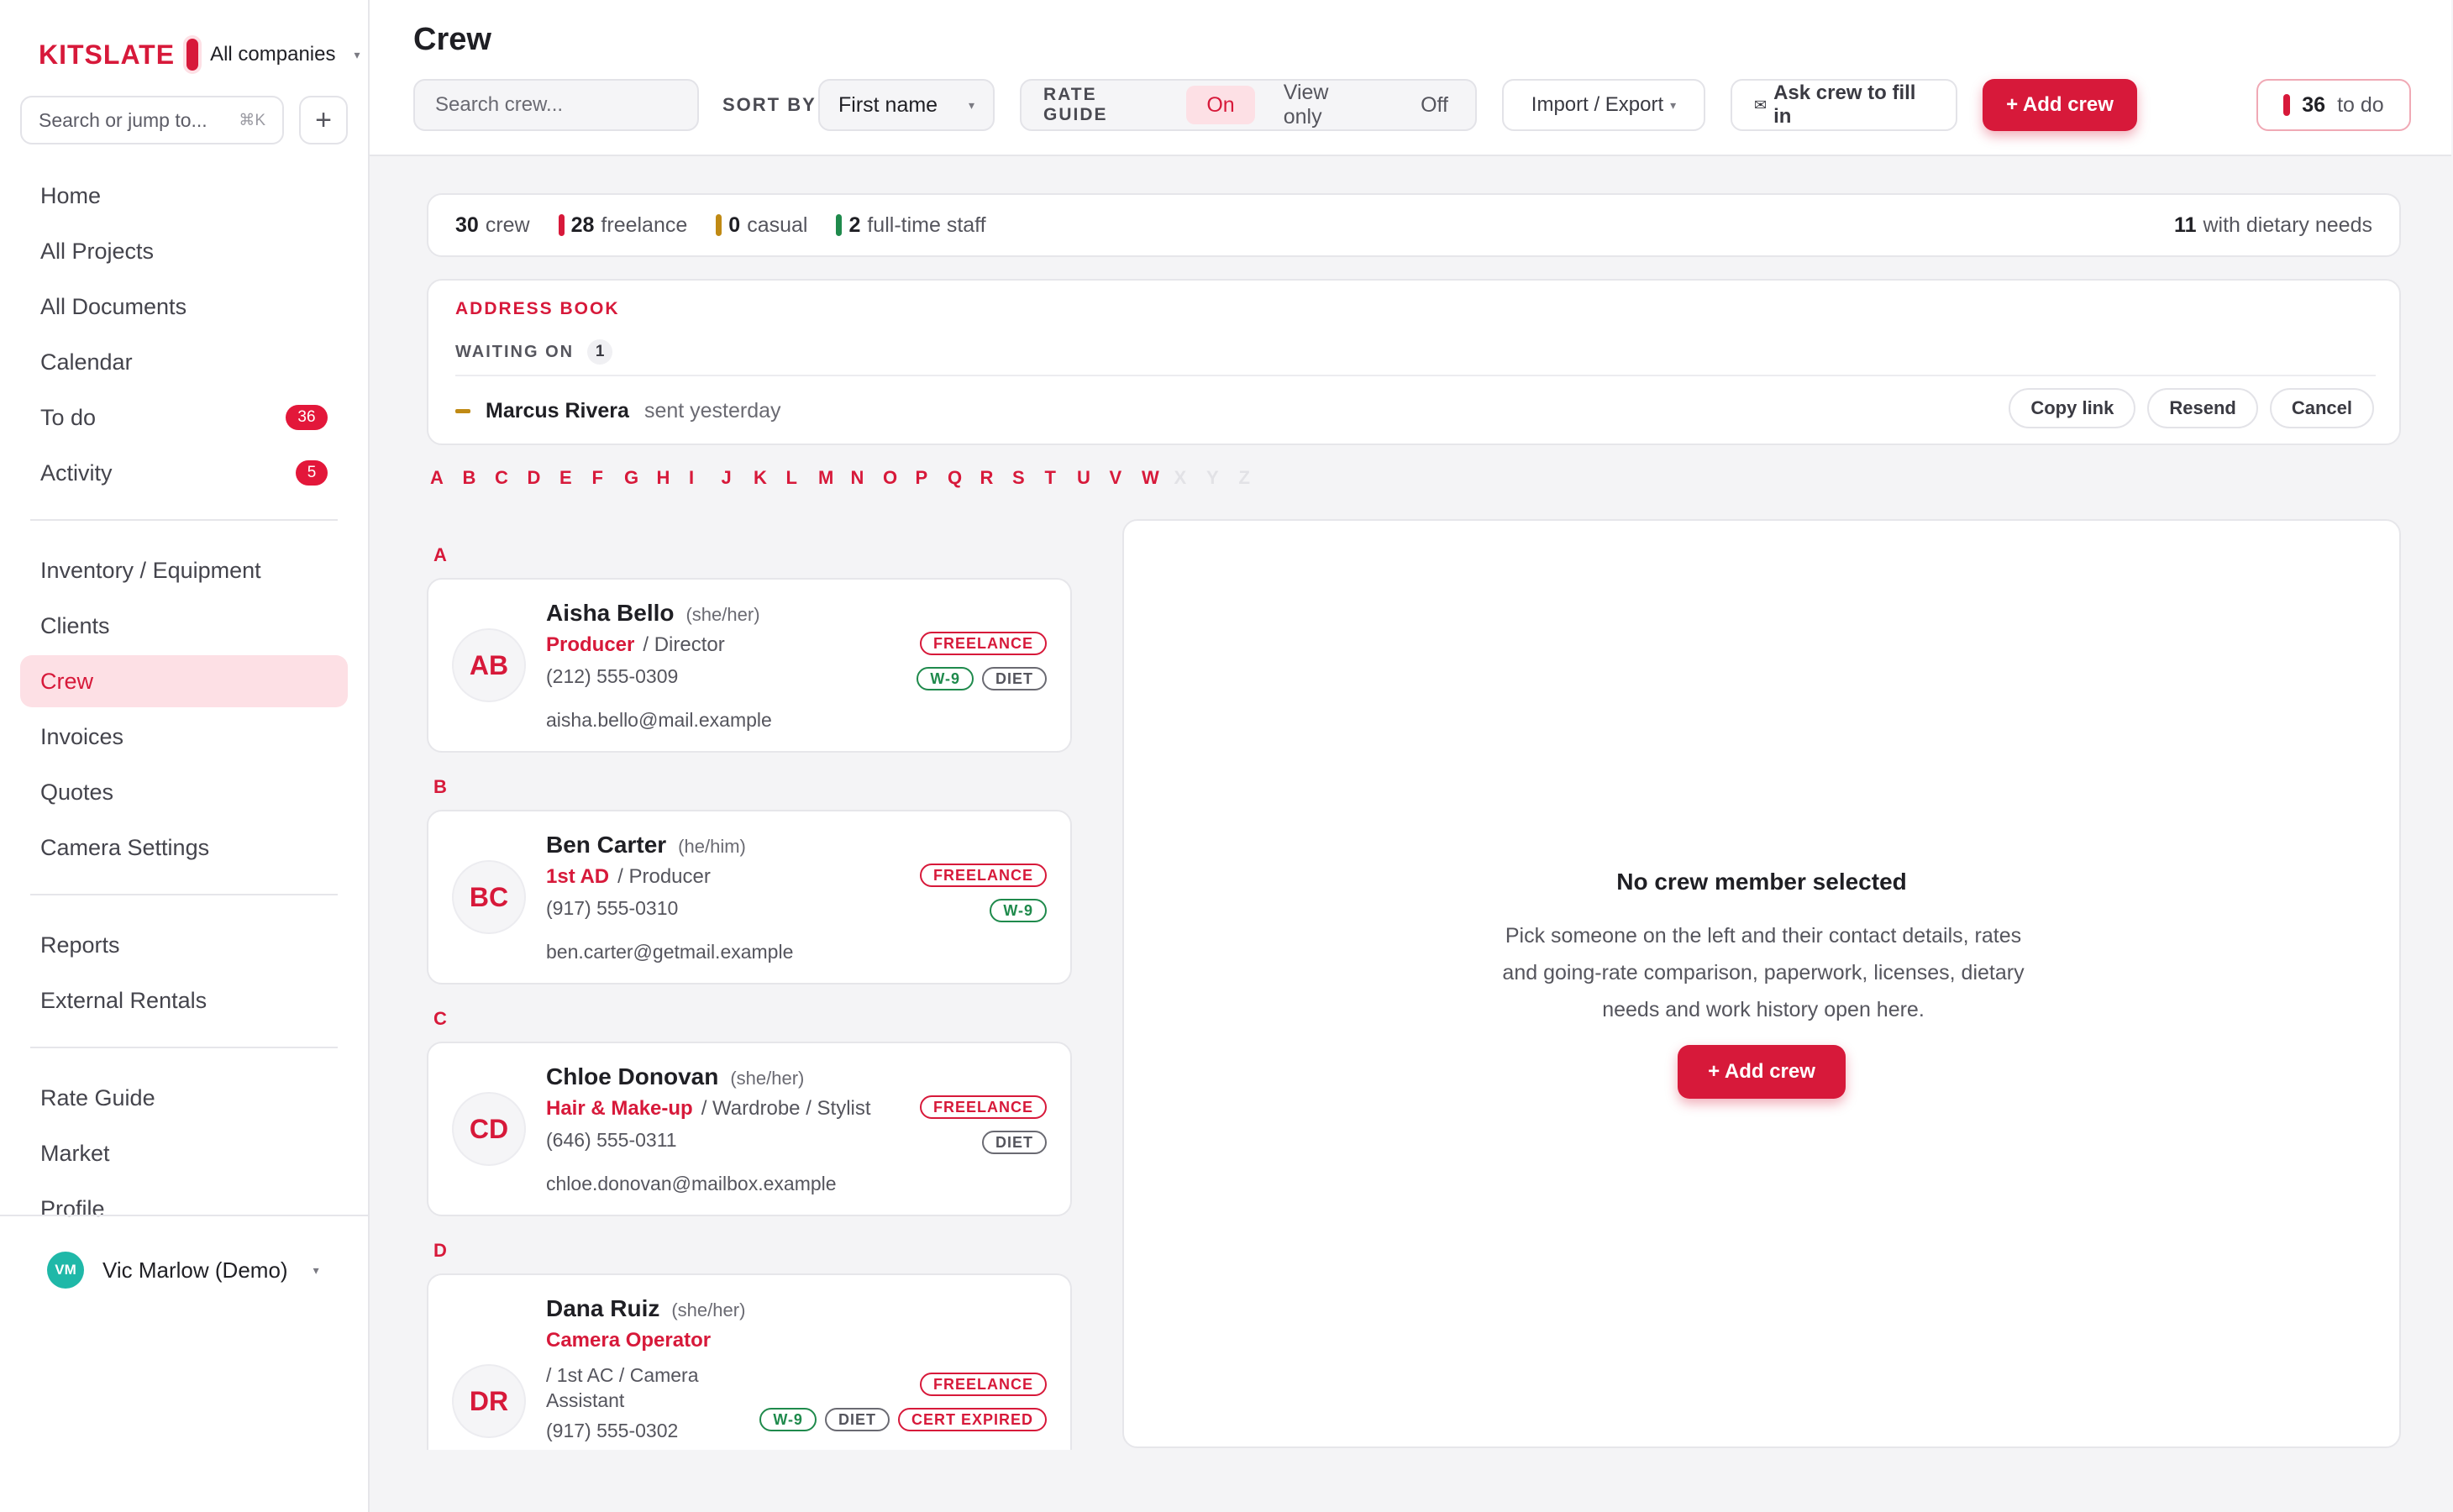  I want to click on stat-value: 28, so click(582, 225).